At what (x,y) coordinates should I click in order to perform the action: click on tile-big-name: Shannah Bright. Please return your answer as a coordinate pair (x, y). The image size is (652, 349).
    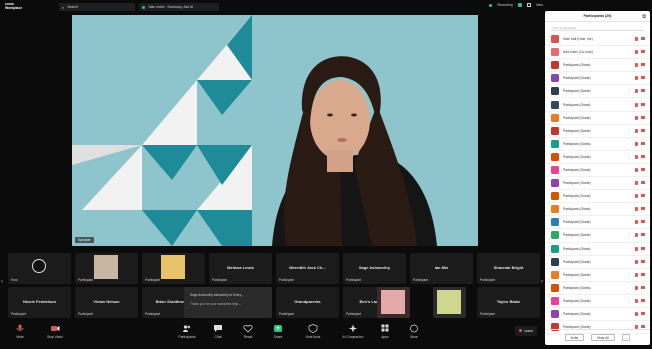
    Looking at the image, I should click on (508, 267).